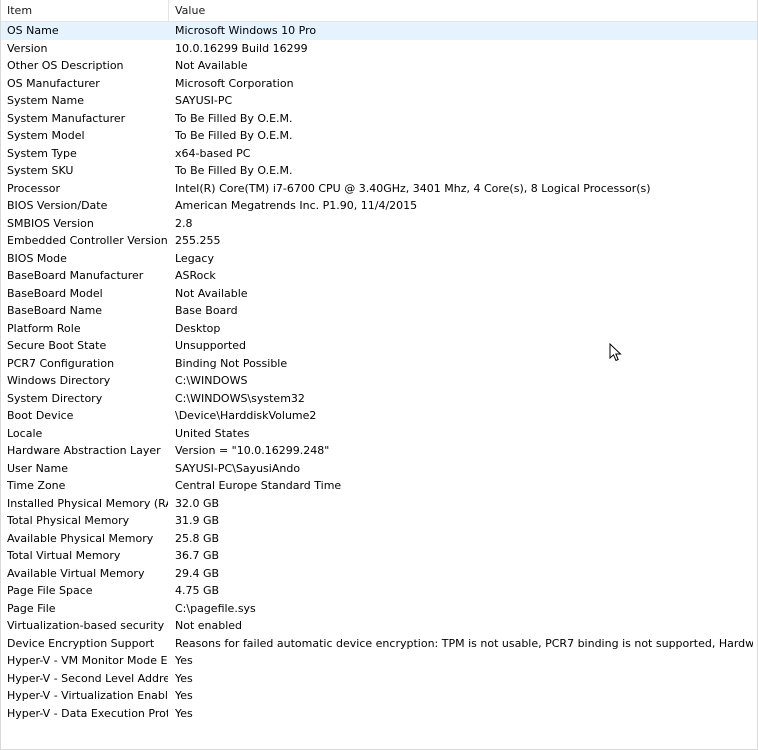 The height and width of the screenshot is (750, 758). What do you see at coordinates (211, 65) in the screenshot?
I see `row-value-cell: Not Available` at bounding box center [211, 65].